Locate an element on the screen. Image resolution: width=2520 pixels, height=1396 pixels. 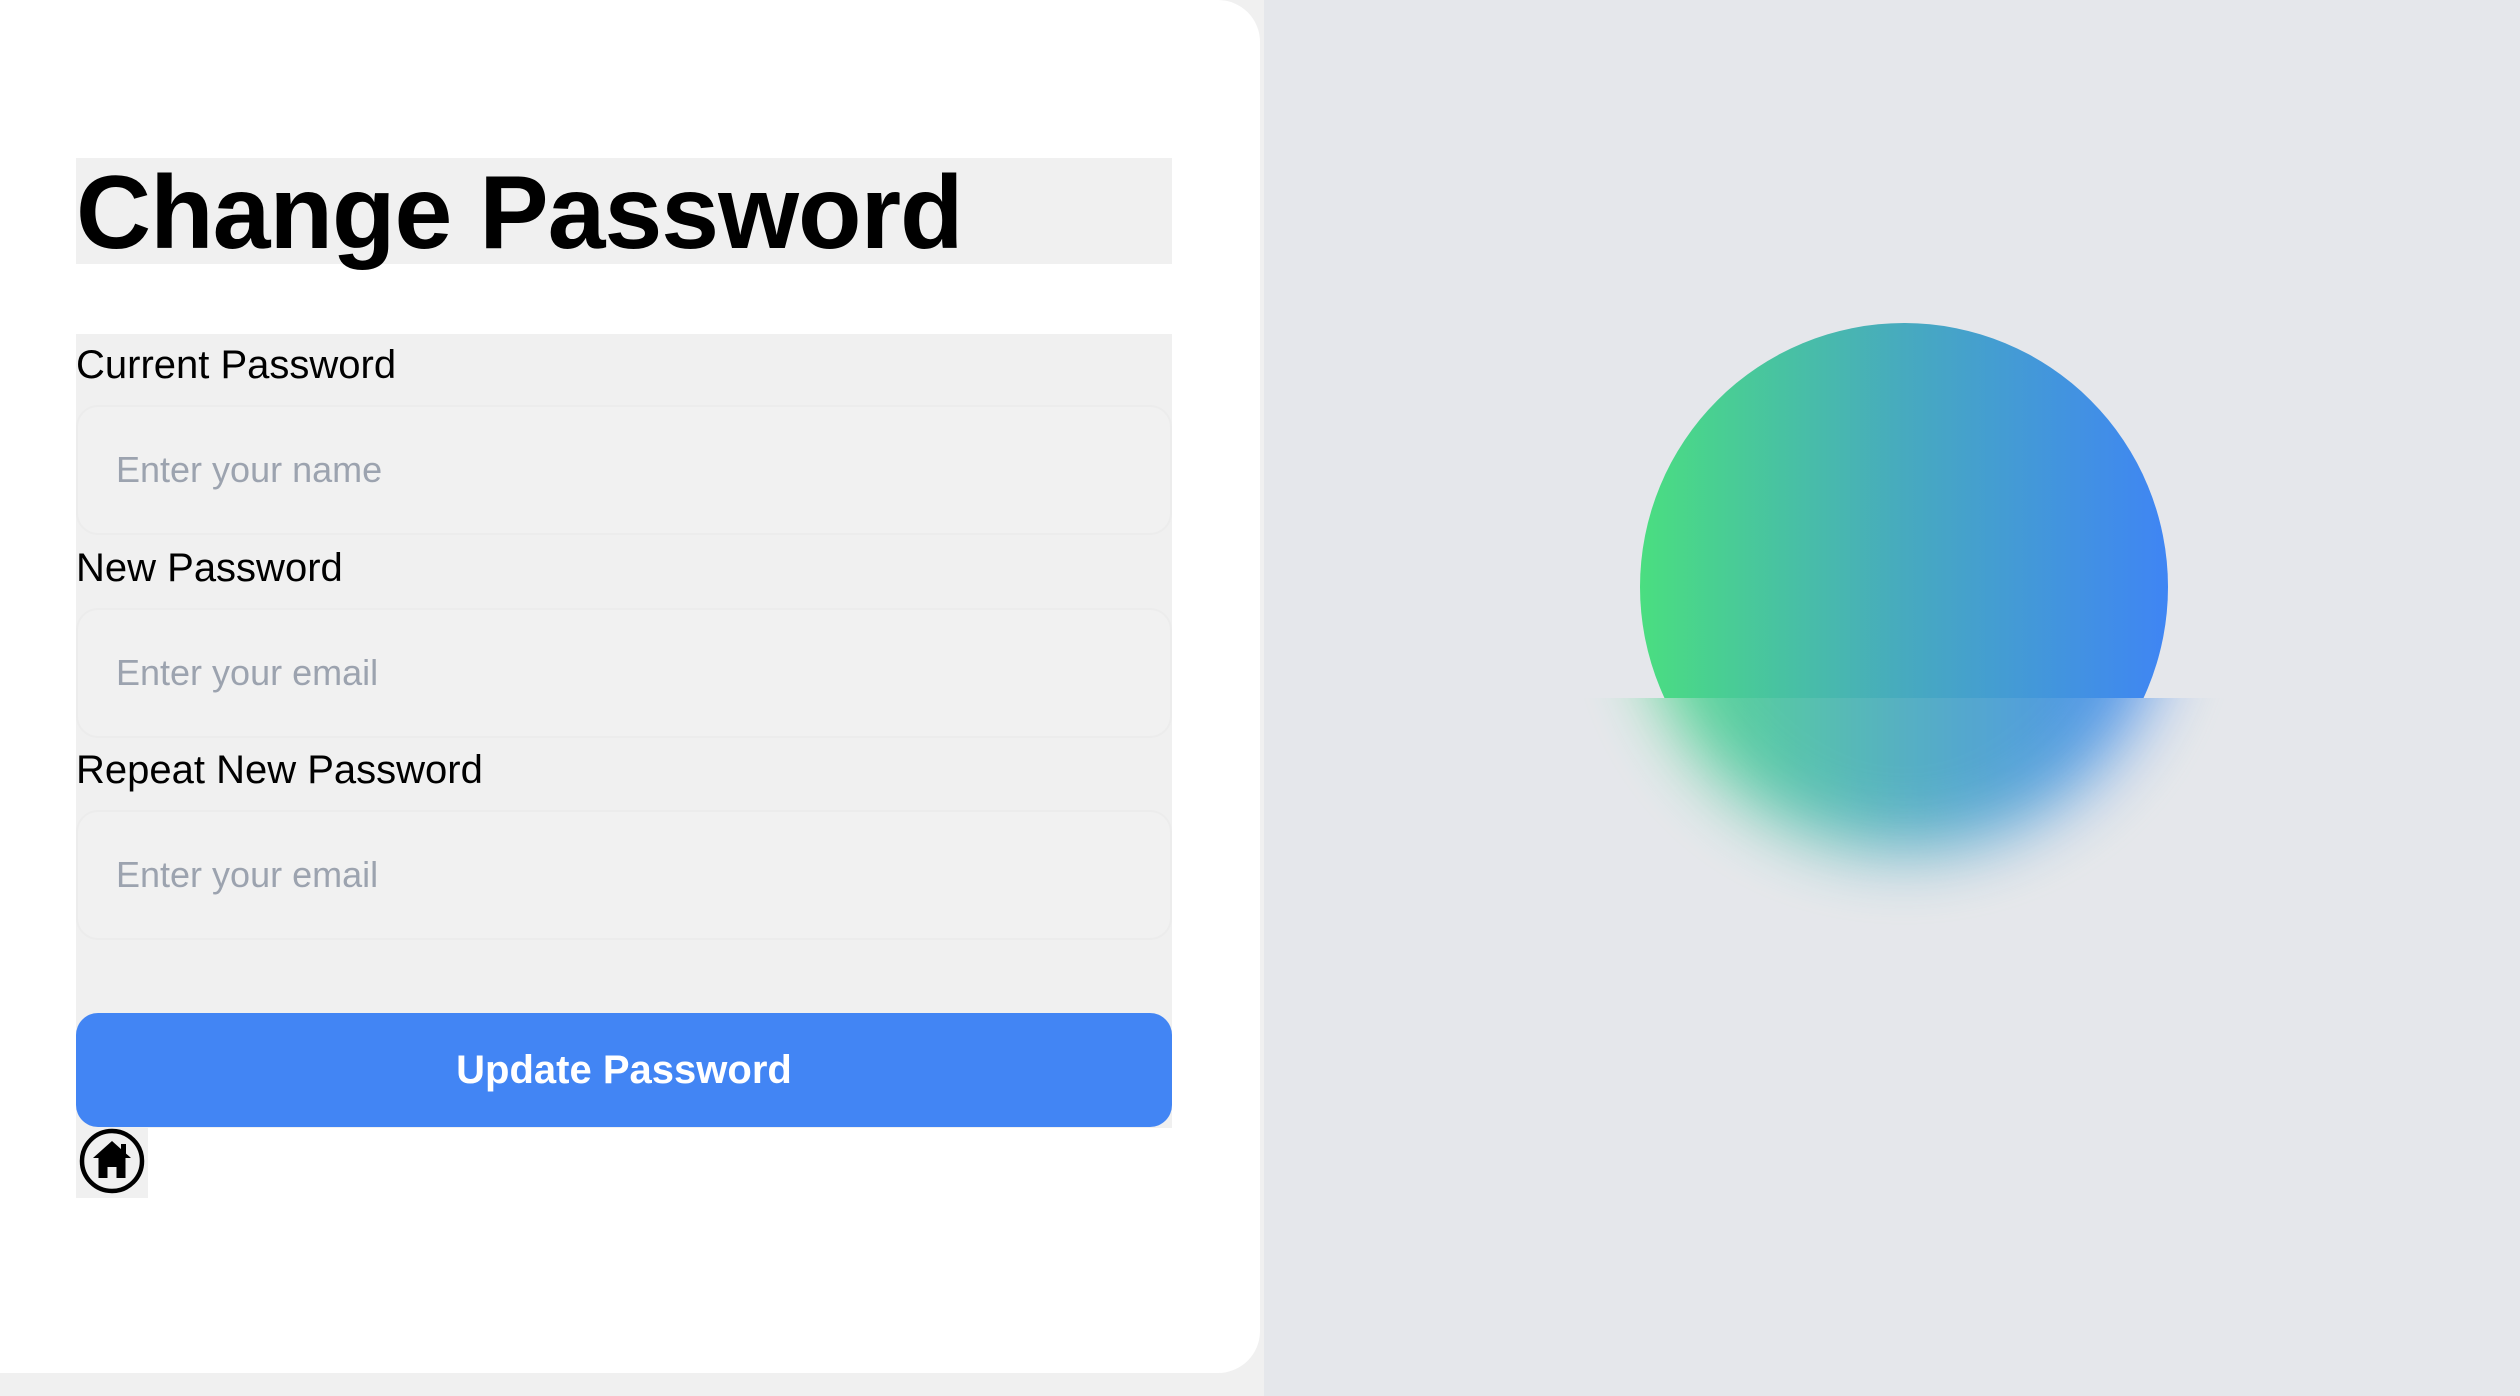
repeat-password-label: Repeat New Password is located at coordinates (279, 770).